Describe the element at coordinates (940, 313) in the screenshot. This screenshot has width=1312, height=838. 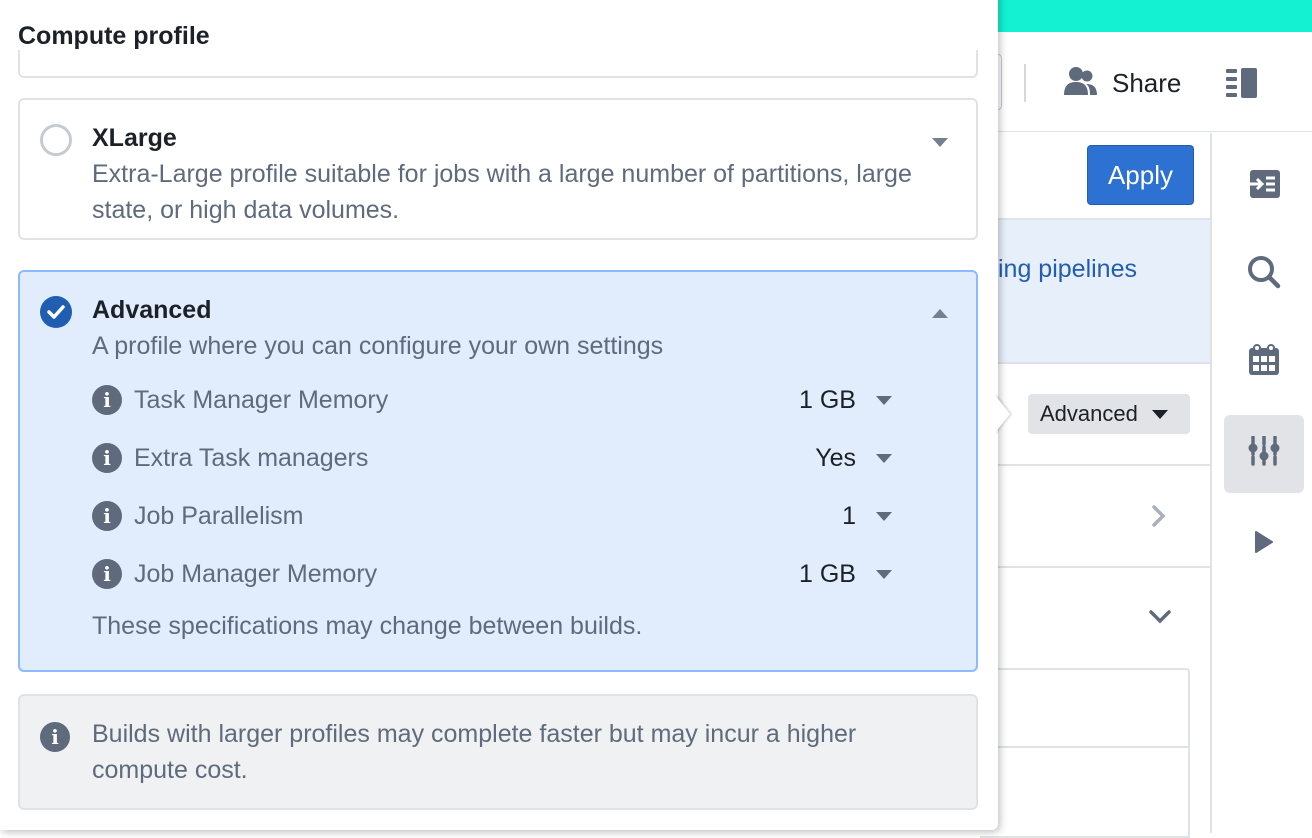
I see `collapse-caret-icon` at that location.